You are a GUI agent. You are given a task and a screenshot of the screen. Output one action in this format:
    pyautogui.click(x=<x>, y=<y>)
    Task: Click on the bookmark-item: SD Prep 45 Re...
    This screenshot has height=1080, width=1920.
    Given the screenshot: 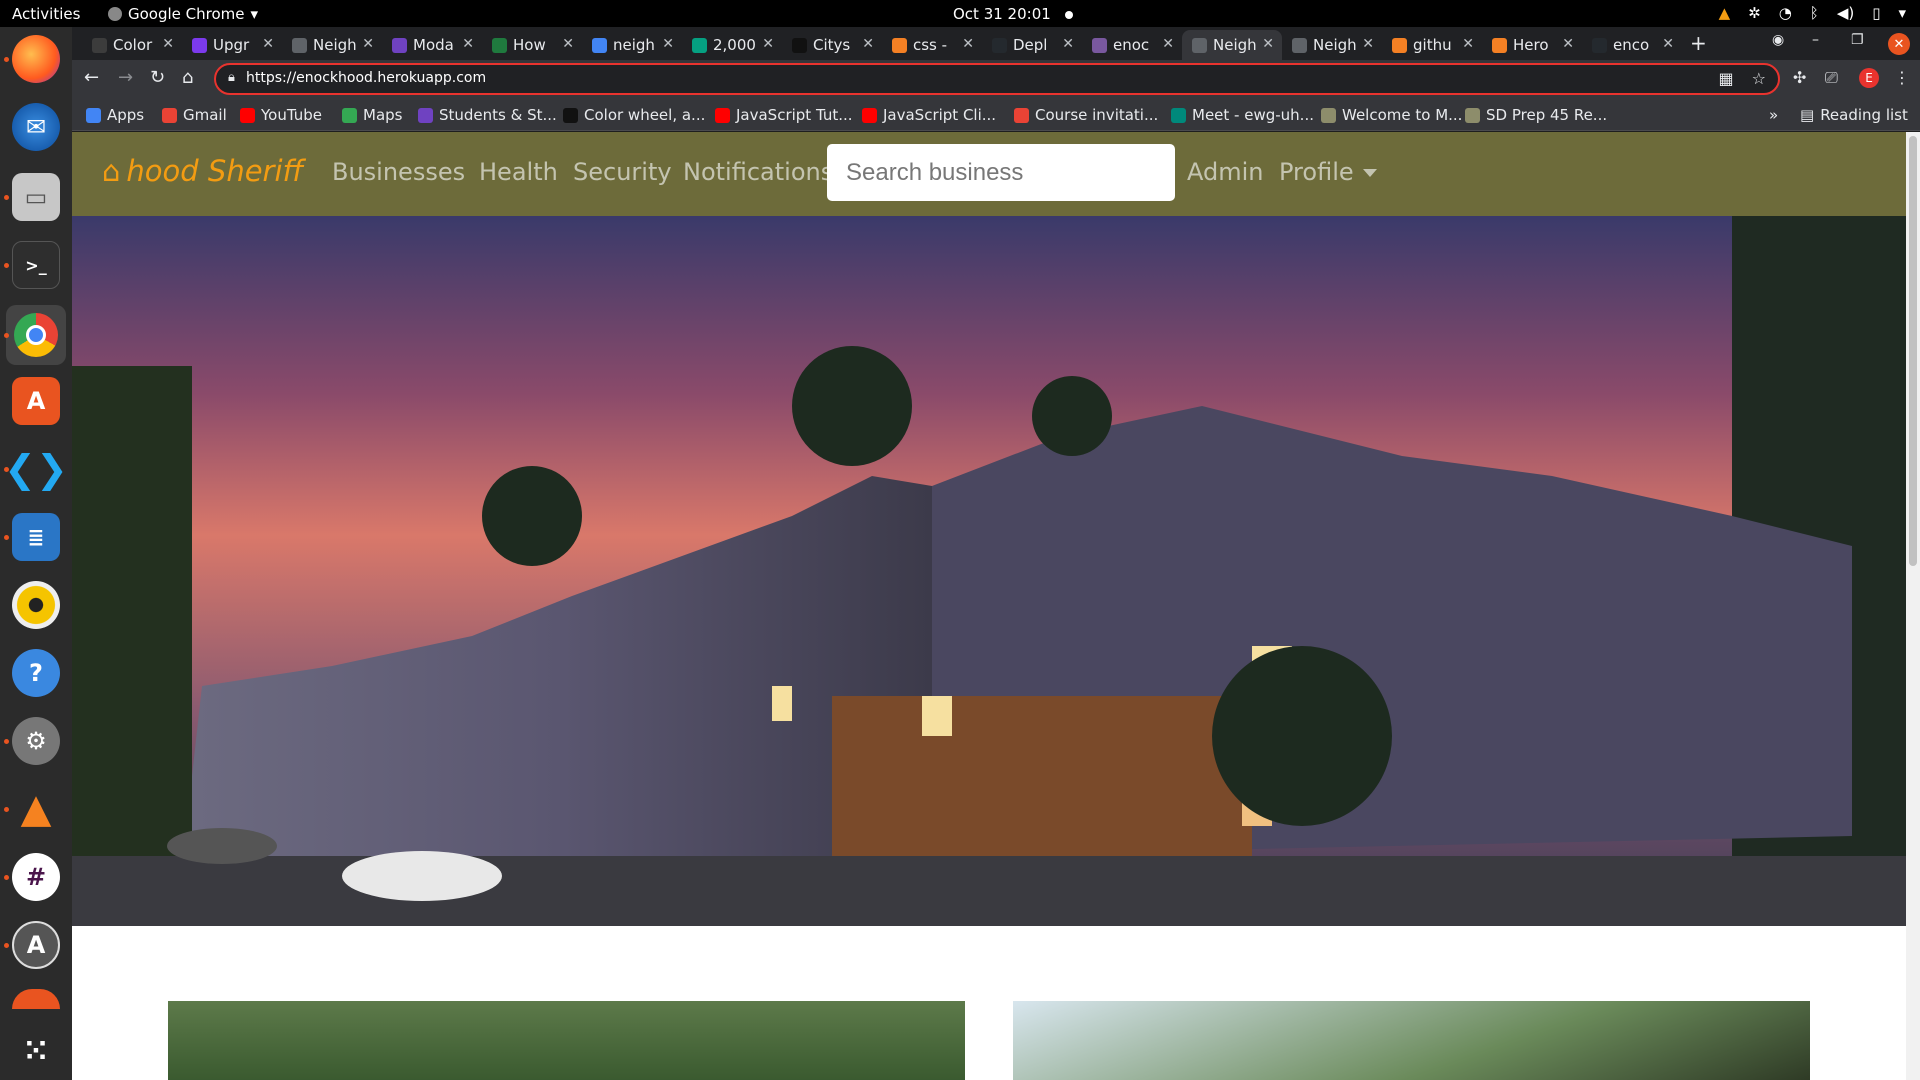 What is the action you would take?
    pyautogui.click(x=1536, y=115)
    